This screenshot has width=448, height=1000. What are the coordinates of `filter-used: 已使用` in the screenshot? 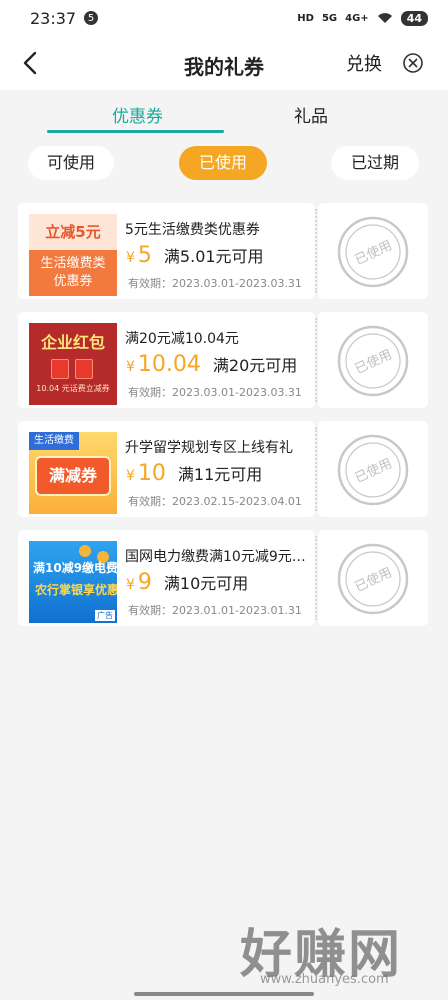 It's located at (223, 163).